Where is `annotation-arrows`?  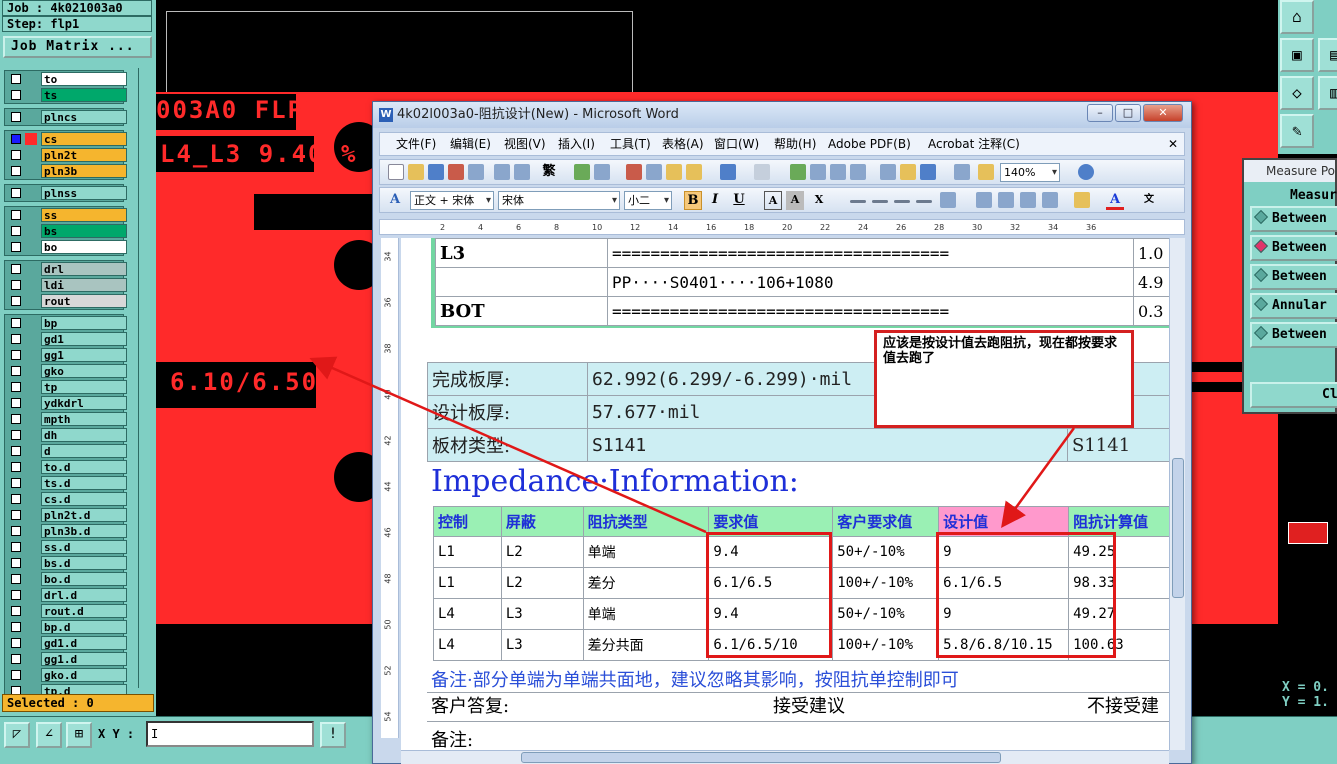
annotation-arrows is located at coordinates (692, 445).